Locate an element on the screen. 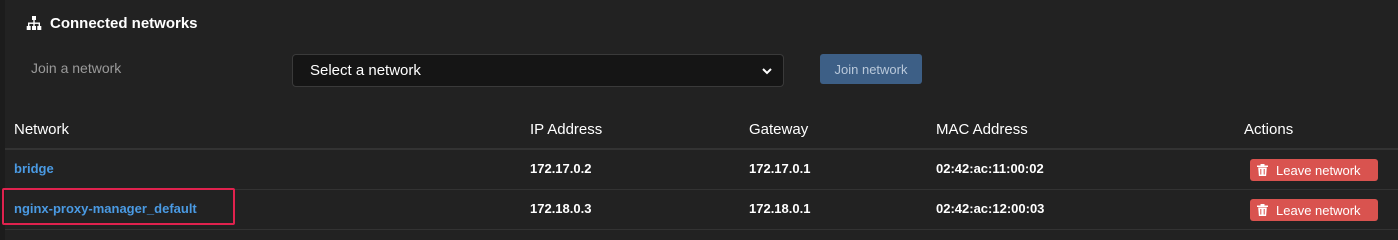 The height and width of the screenshot is (240, 1398). sitemap-icon is located at coordinates (34, 23).